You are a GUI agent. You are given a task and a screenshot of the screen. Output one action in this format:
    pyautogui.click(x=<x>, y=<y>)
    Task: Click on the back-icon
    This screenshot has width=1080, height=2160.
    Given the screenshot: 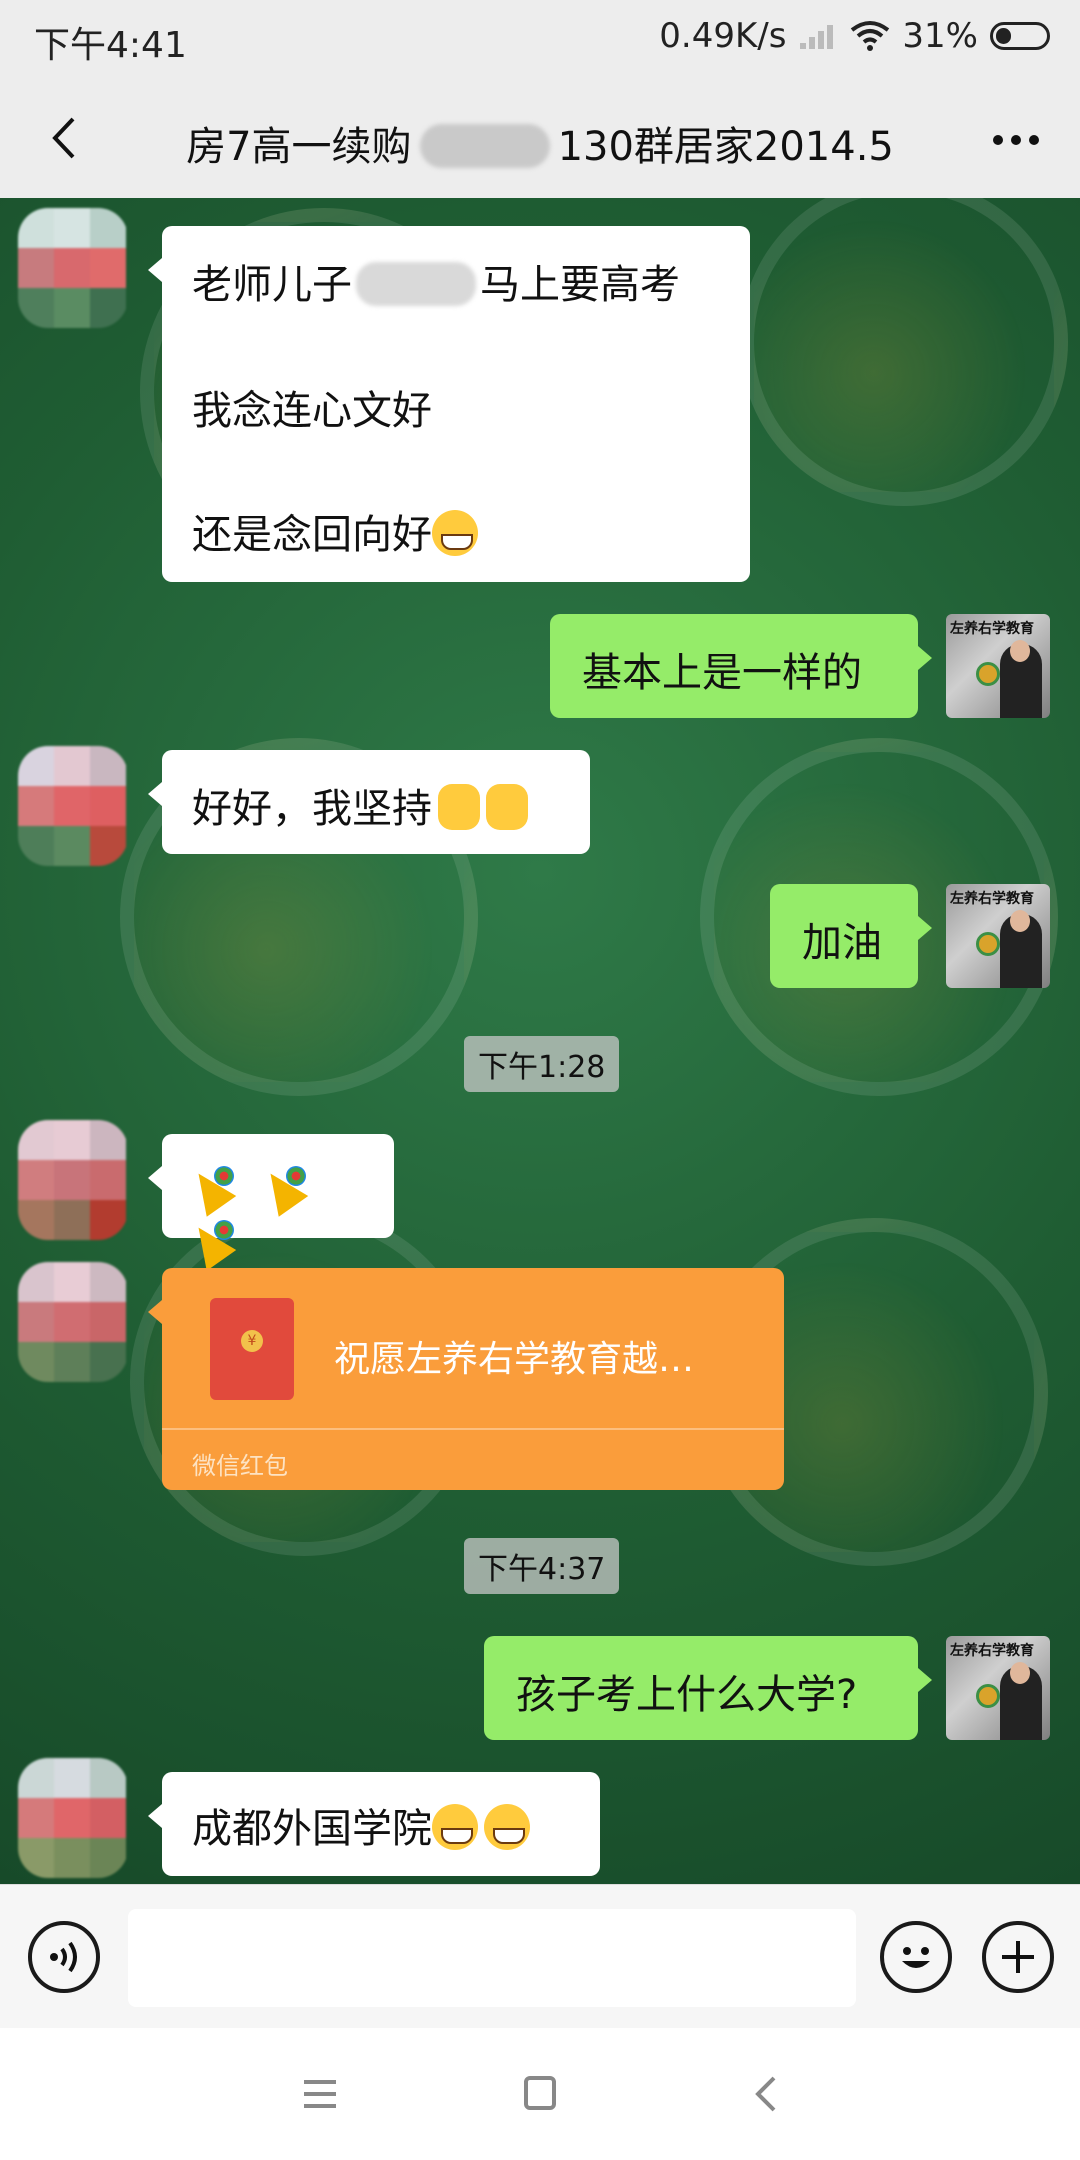 What is the action you would take?
    pyautogui.click(x=765, y=2094)
    